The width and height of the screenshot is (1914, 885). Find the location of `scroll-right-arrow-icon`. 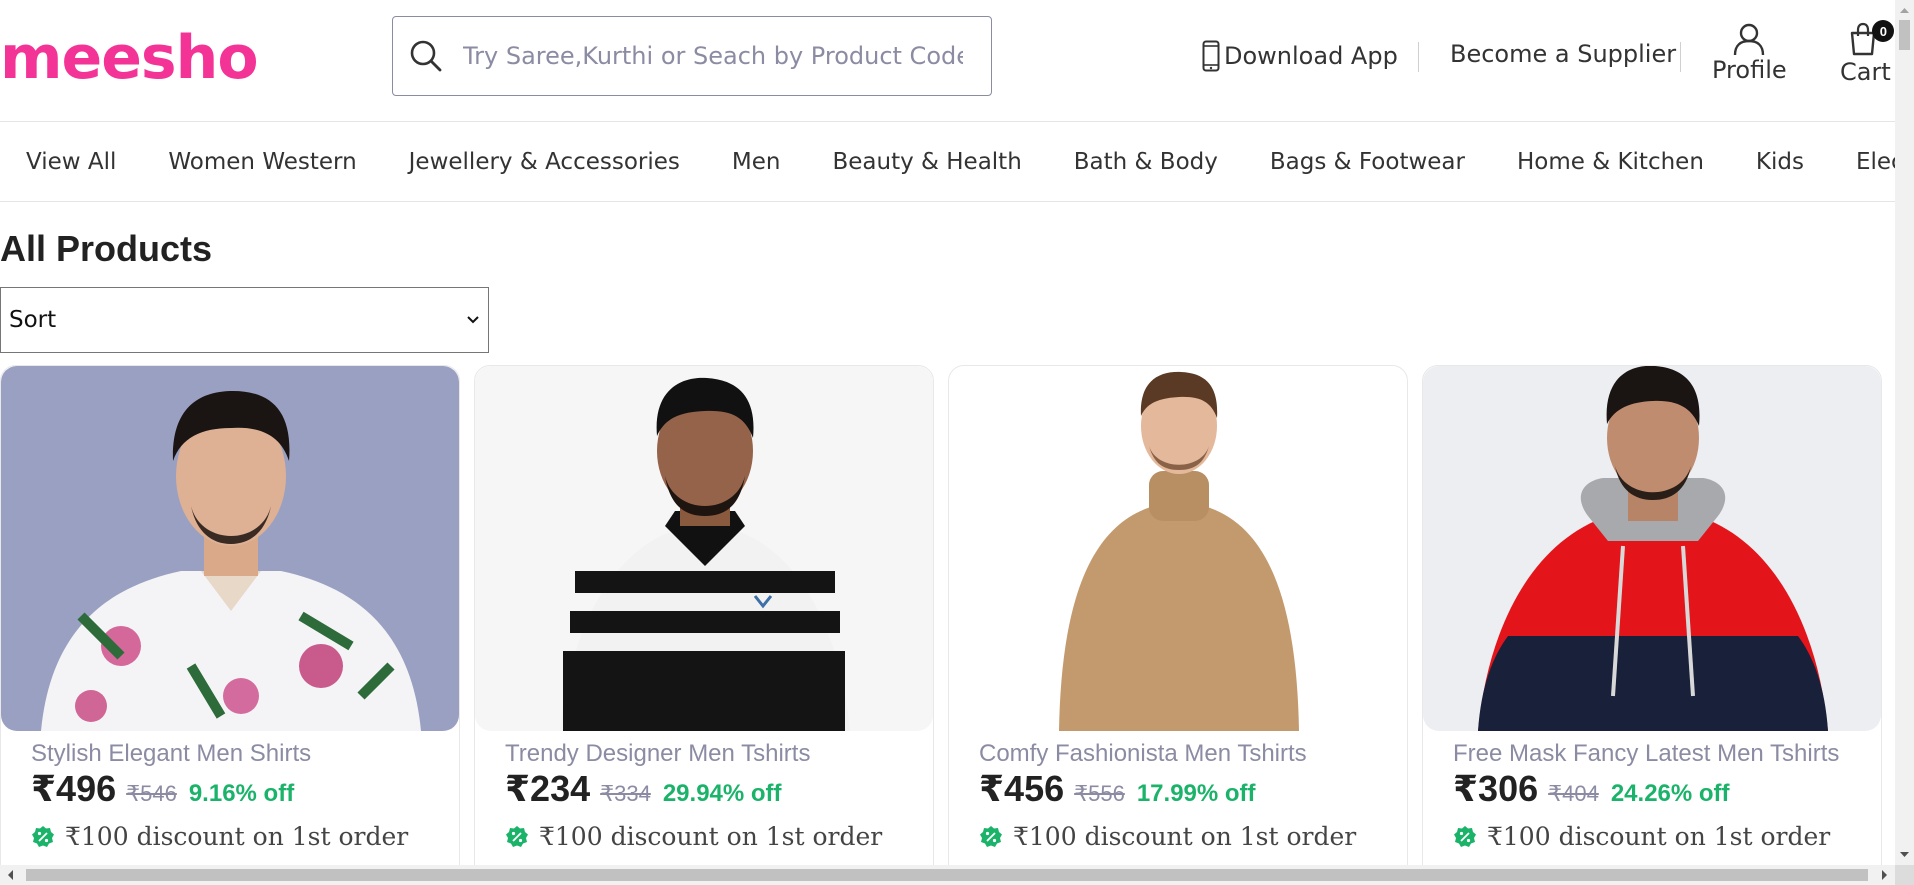

scroll-right-arrow-icon is located at coordinates (1884, 875).